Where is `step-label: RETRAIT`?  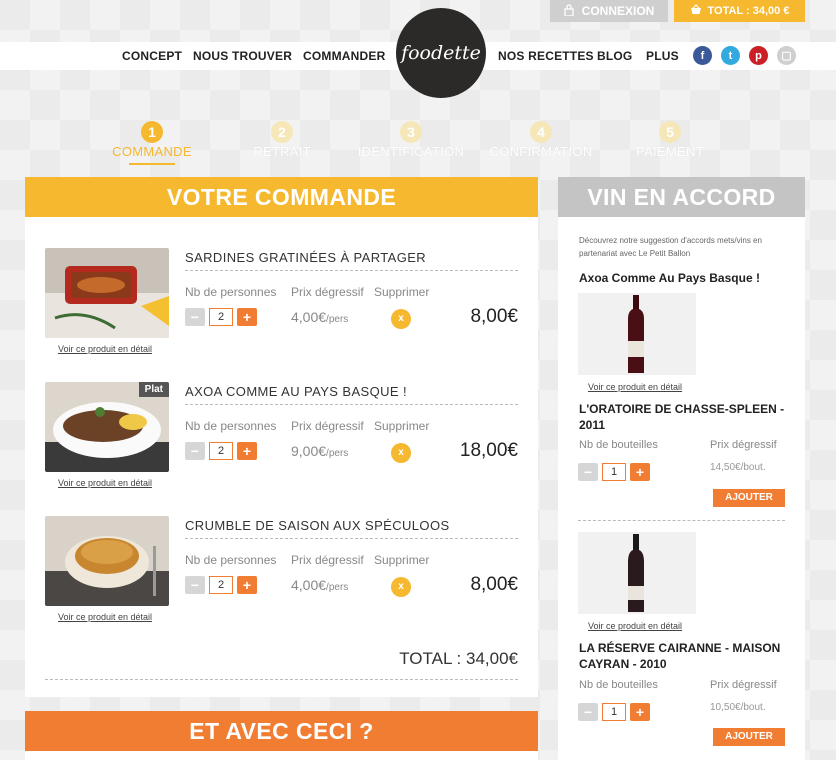 step-label: RETRAIT is located at coordinates (282, 151).